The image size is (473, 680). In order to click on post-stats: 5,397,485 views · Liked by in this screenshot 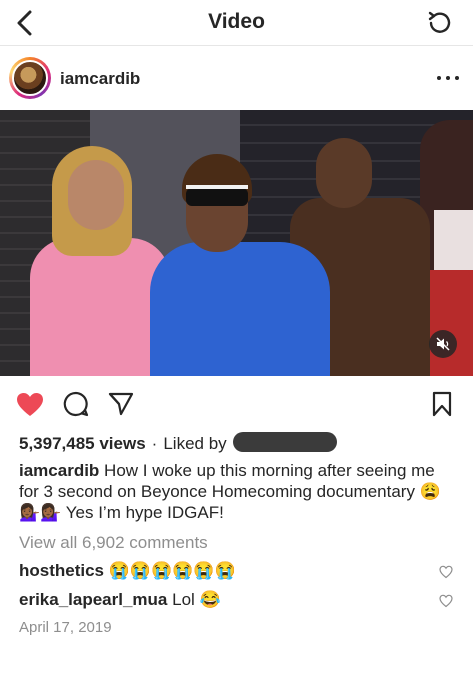, I will do `click(178, 443)`.